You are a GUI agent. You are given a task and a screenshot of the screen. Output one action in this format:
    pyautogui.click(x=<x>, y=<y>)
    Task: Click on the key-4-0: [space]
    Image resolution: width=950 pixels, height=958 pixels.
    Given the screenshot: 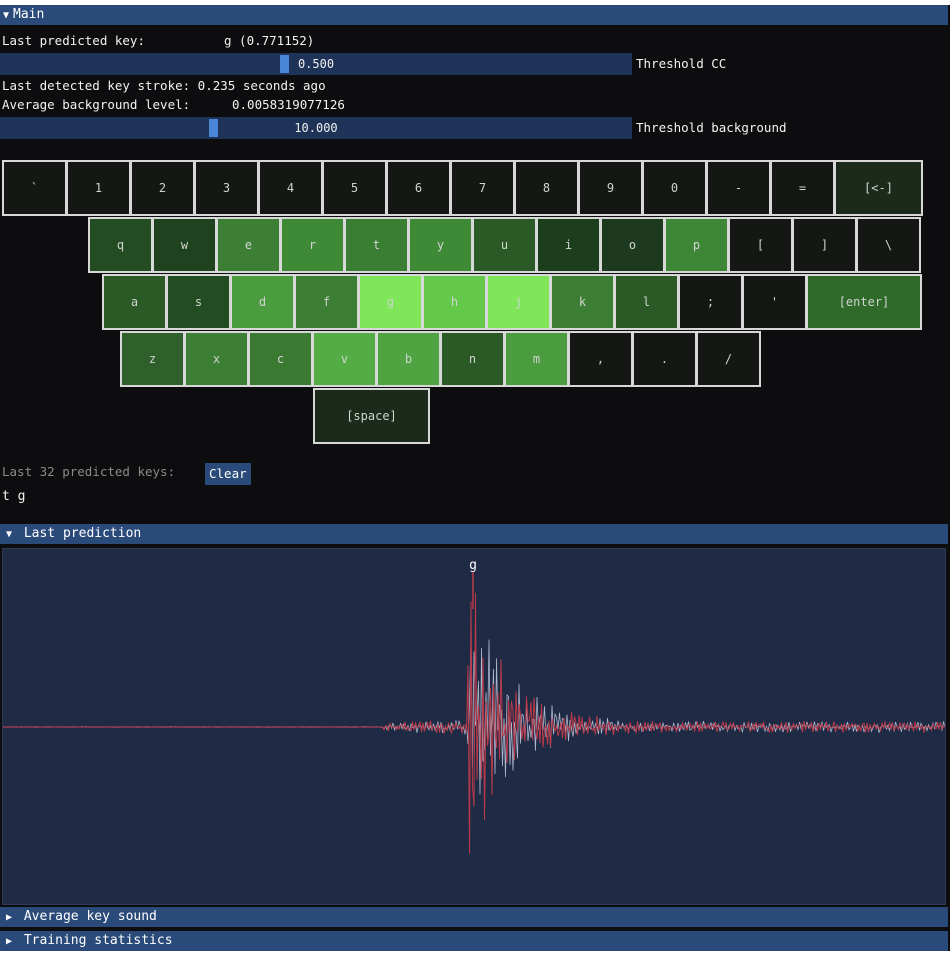 What is the action you would take?
    pyautogui.click(x=371, y=416)
    